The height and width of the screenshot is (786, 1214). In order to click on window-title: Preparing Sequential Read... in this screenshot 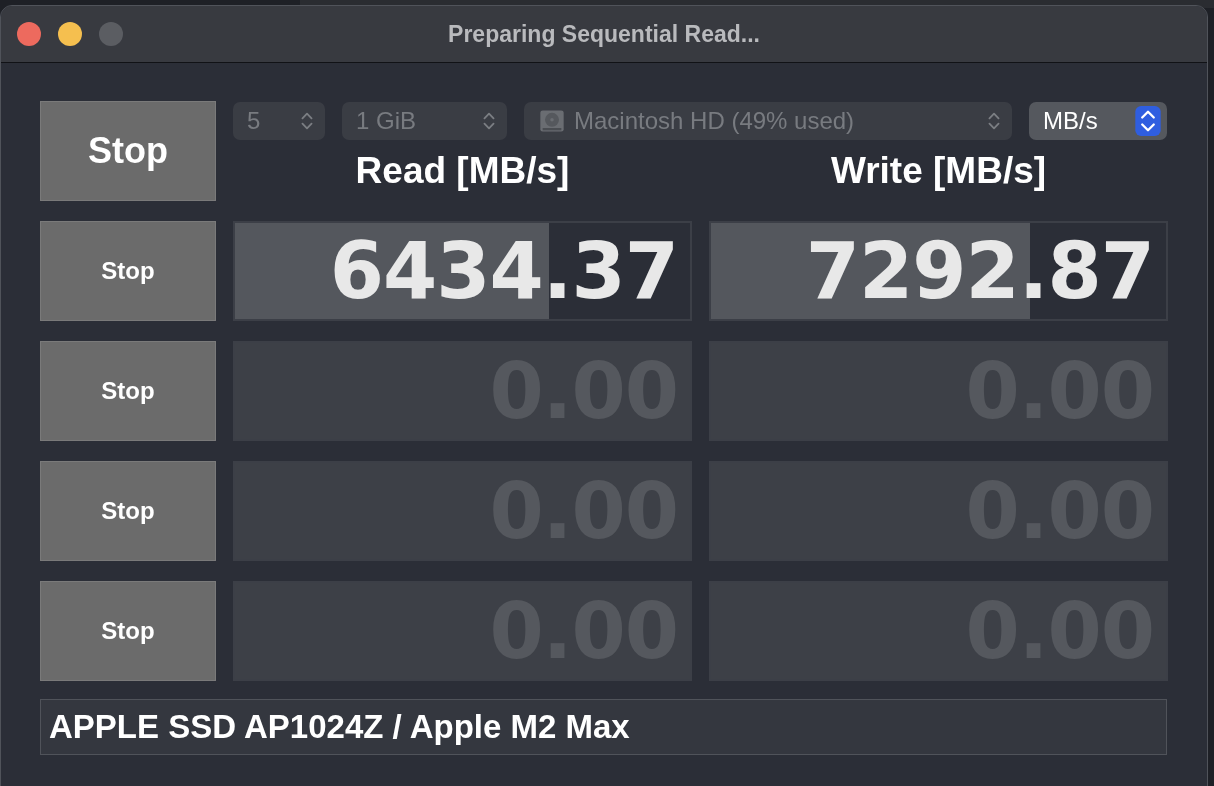, I will do `click(604, 34)`.